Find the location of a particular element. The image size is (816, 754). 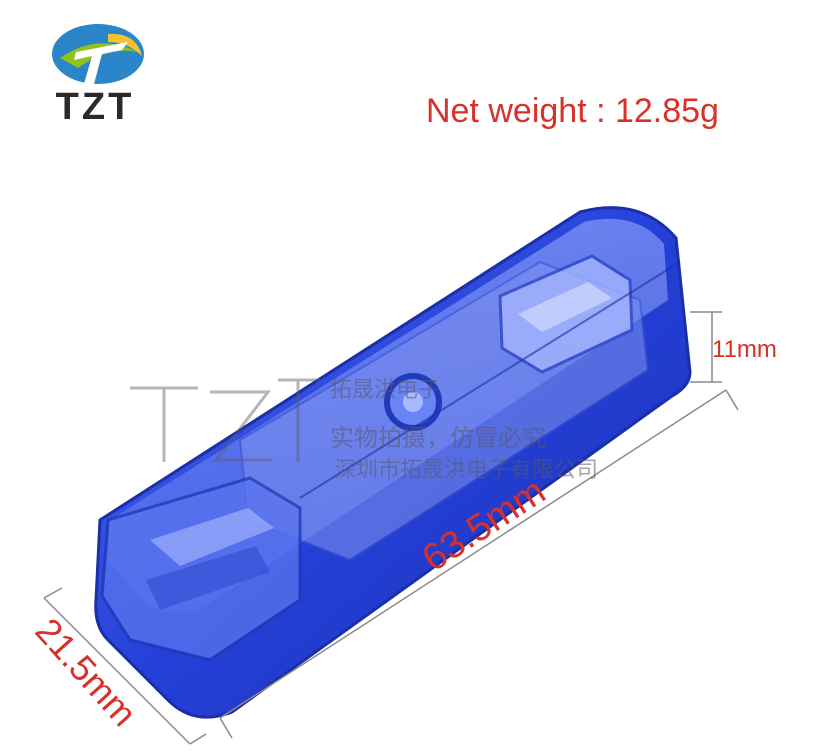

watermark-line-3: 深圳市拓晟洪电子有限公司 is located at coordinates (466, 470).